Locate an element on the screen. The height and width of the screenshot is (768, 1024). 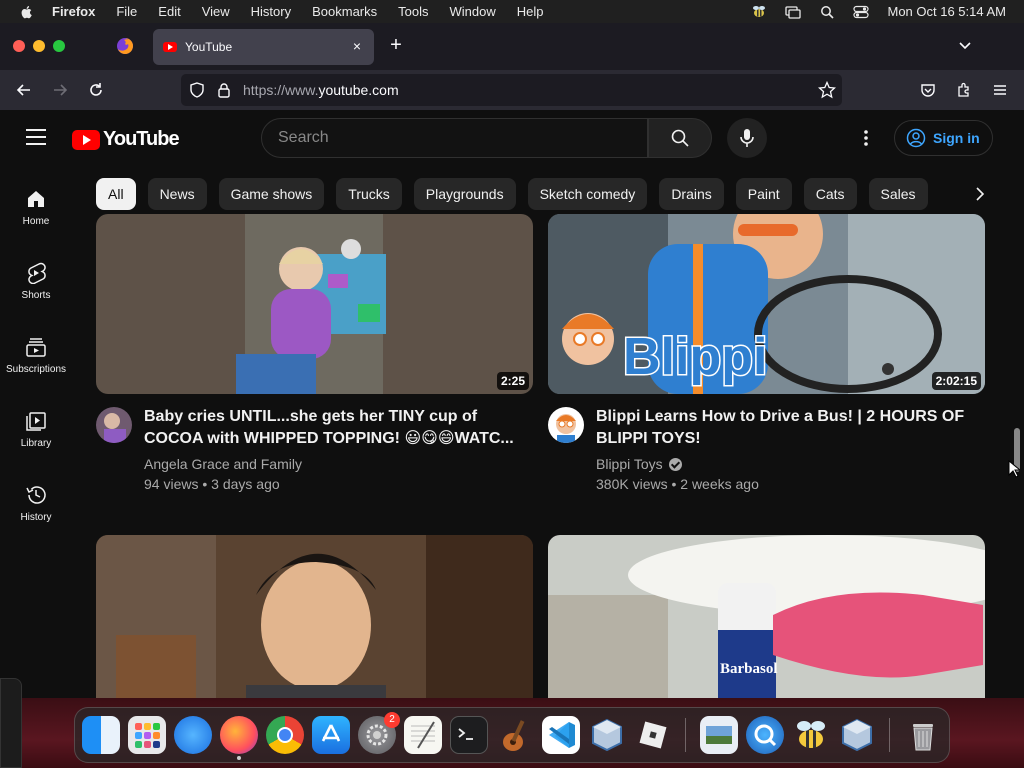
voice-search-button is located at coordinates (747, 138).